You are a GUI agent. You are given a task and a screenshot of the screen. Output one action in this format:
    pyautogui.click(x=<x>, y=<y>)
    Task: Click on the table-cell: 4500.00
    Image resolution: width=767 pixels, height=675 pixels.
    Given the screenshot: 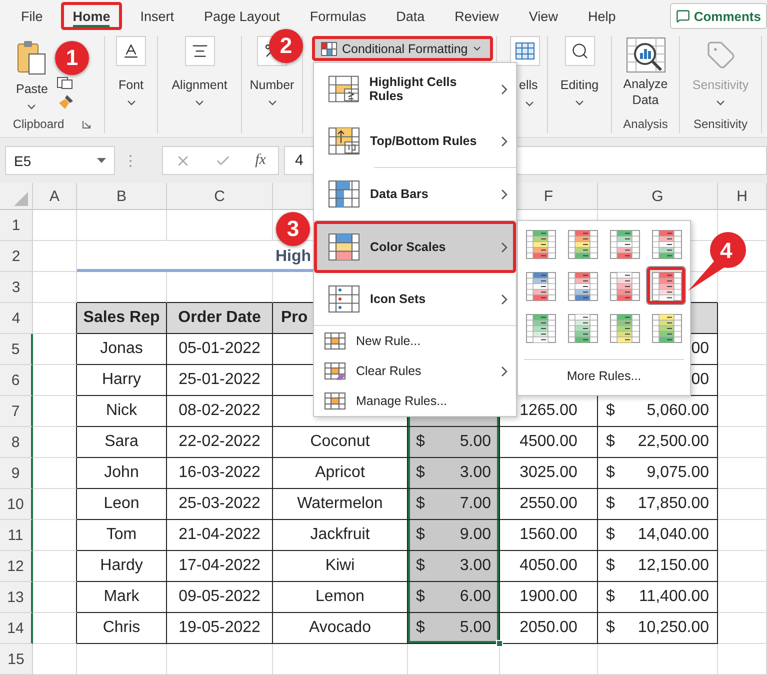 What is the action you would take?
    pyautogui.click(x=549, y=442)
    